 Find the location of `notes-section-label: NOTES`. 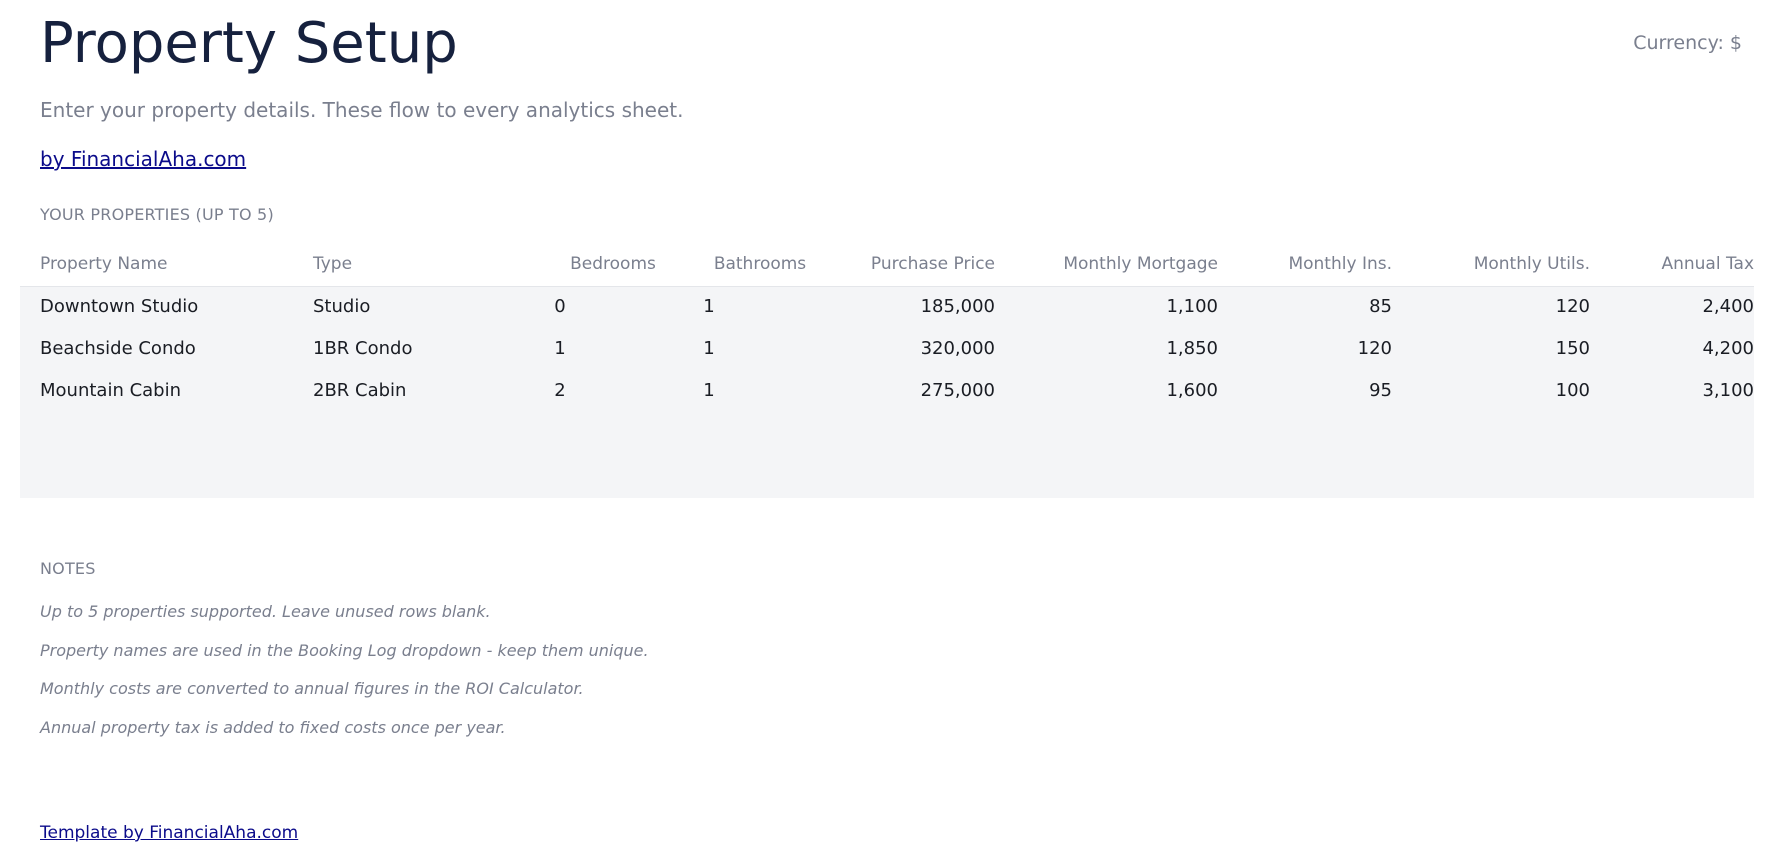

notes-section-label: NOTES is located at coordinates (68, 568).